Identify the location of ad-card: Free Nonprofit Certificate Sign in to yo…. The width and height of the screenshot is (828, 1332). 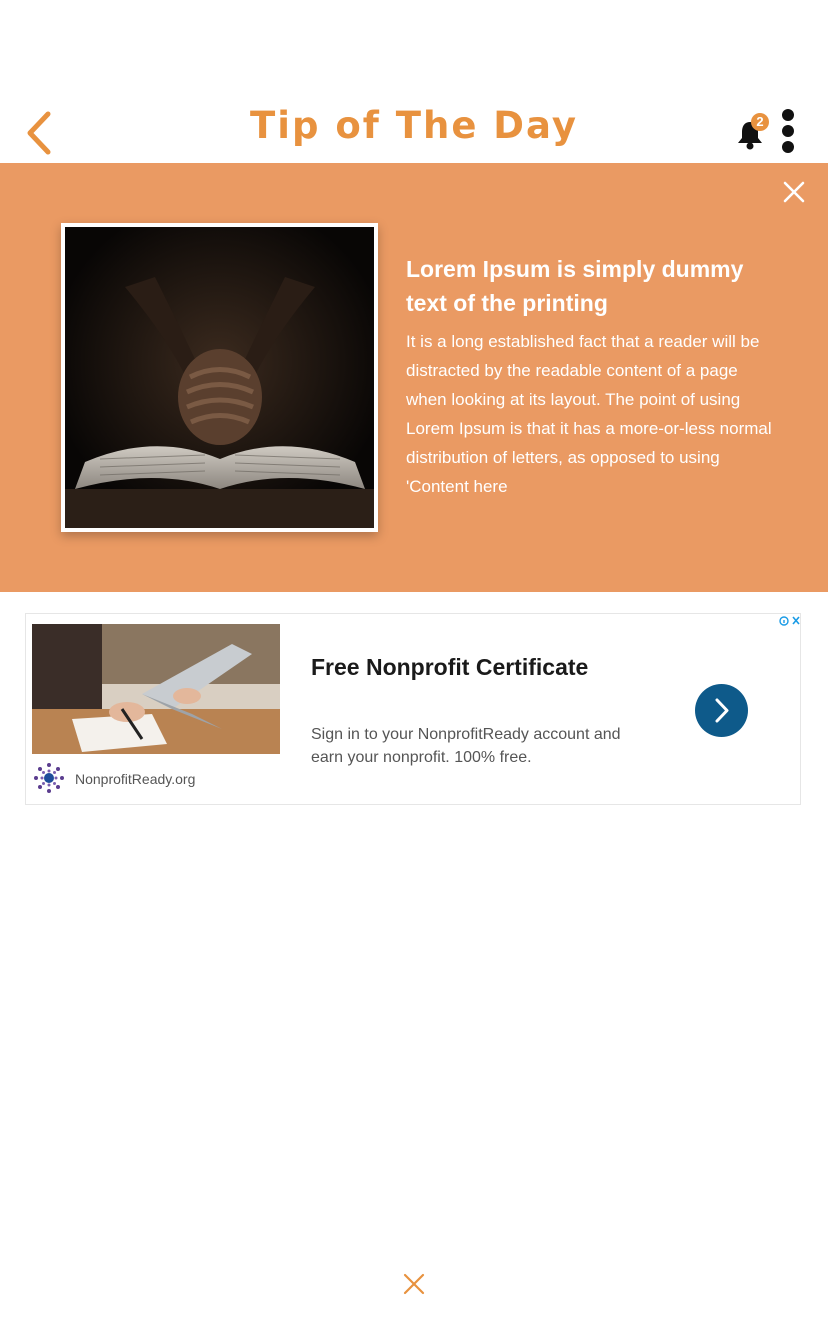
(413, 709).